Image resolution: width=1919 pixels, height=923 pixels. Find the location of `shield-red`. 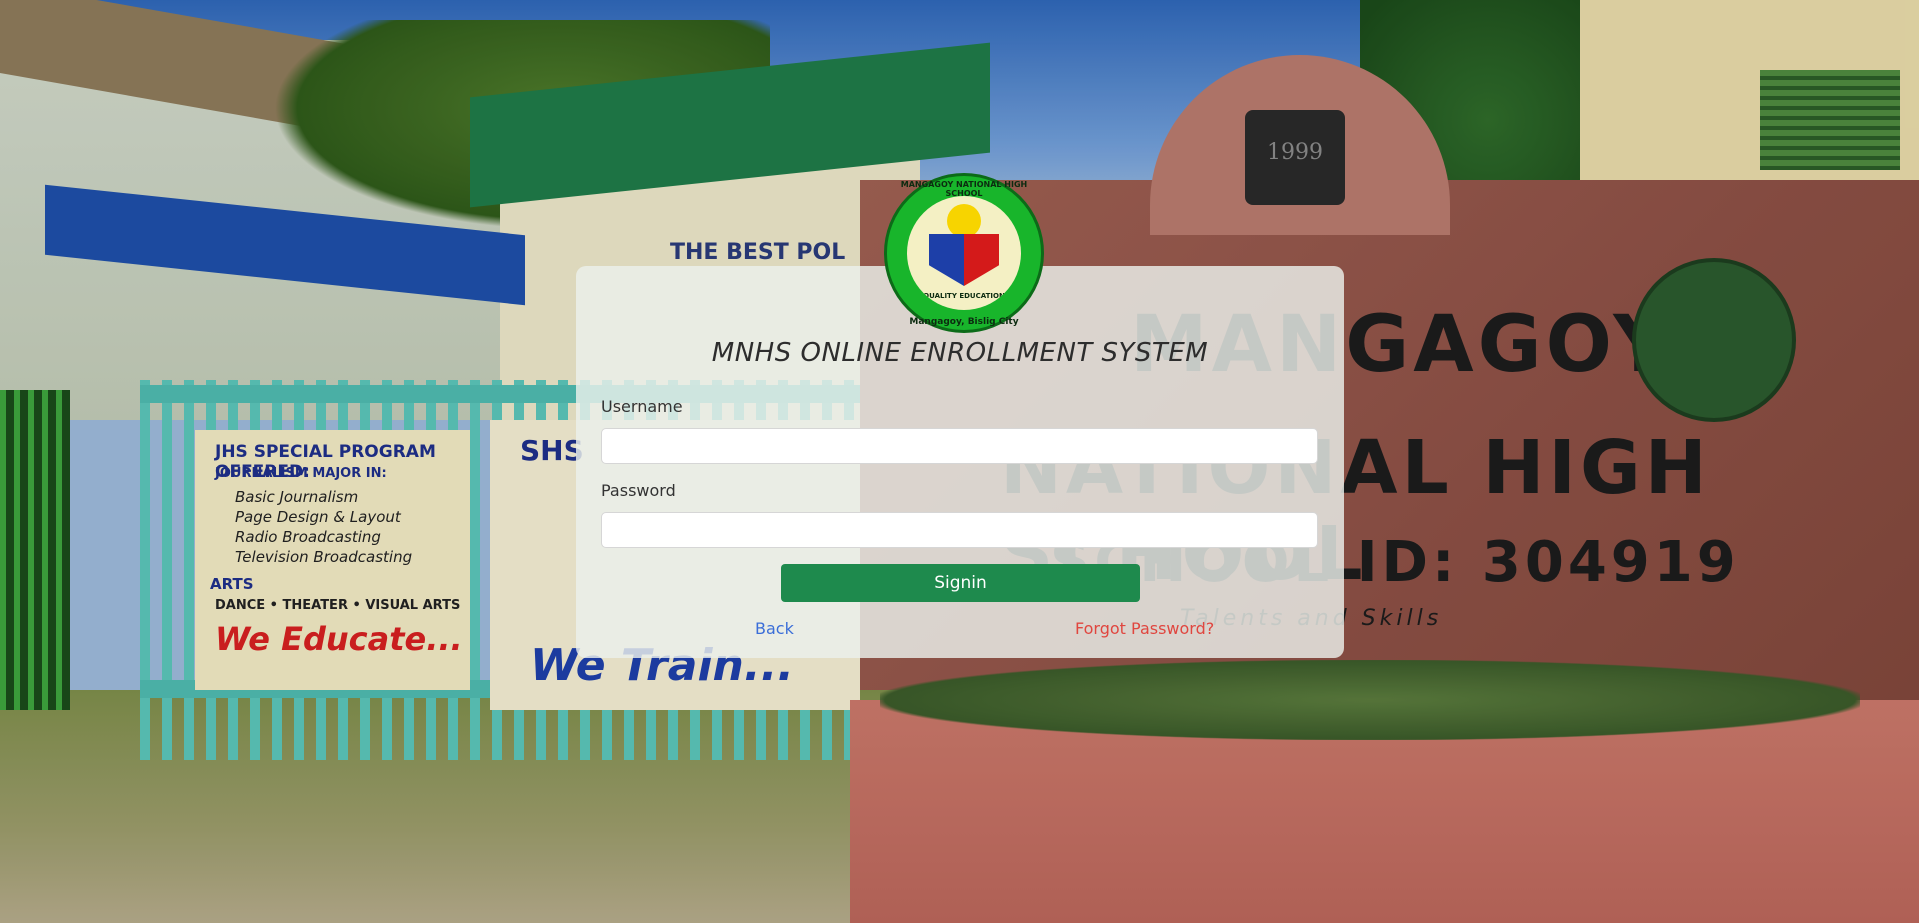

shield-red is located at coordinates (981, 260).